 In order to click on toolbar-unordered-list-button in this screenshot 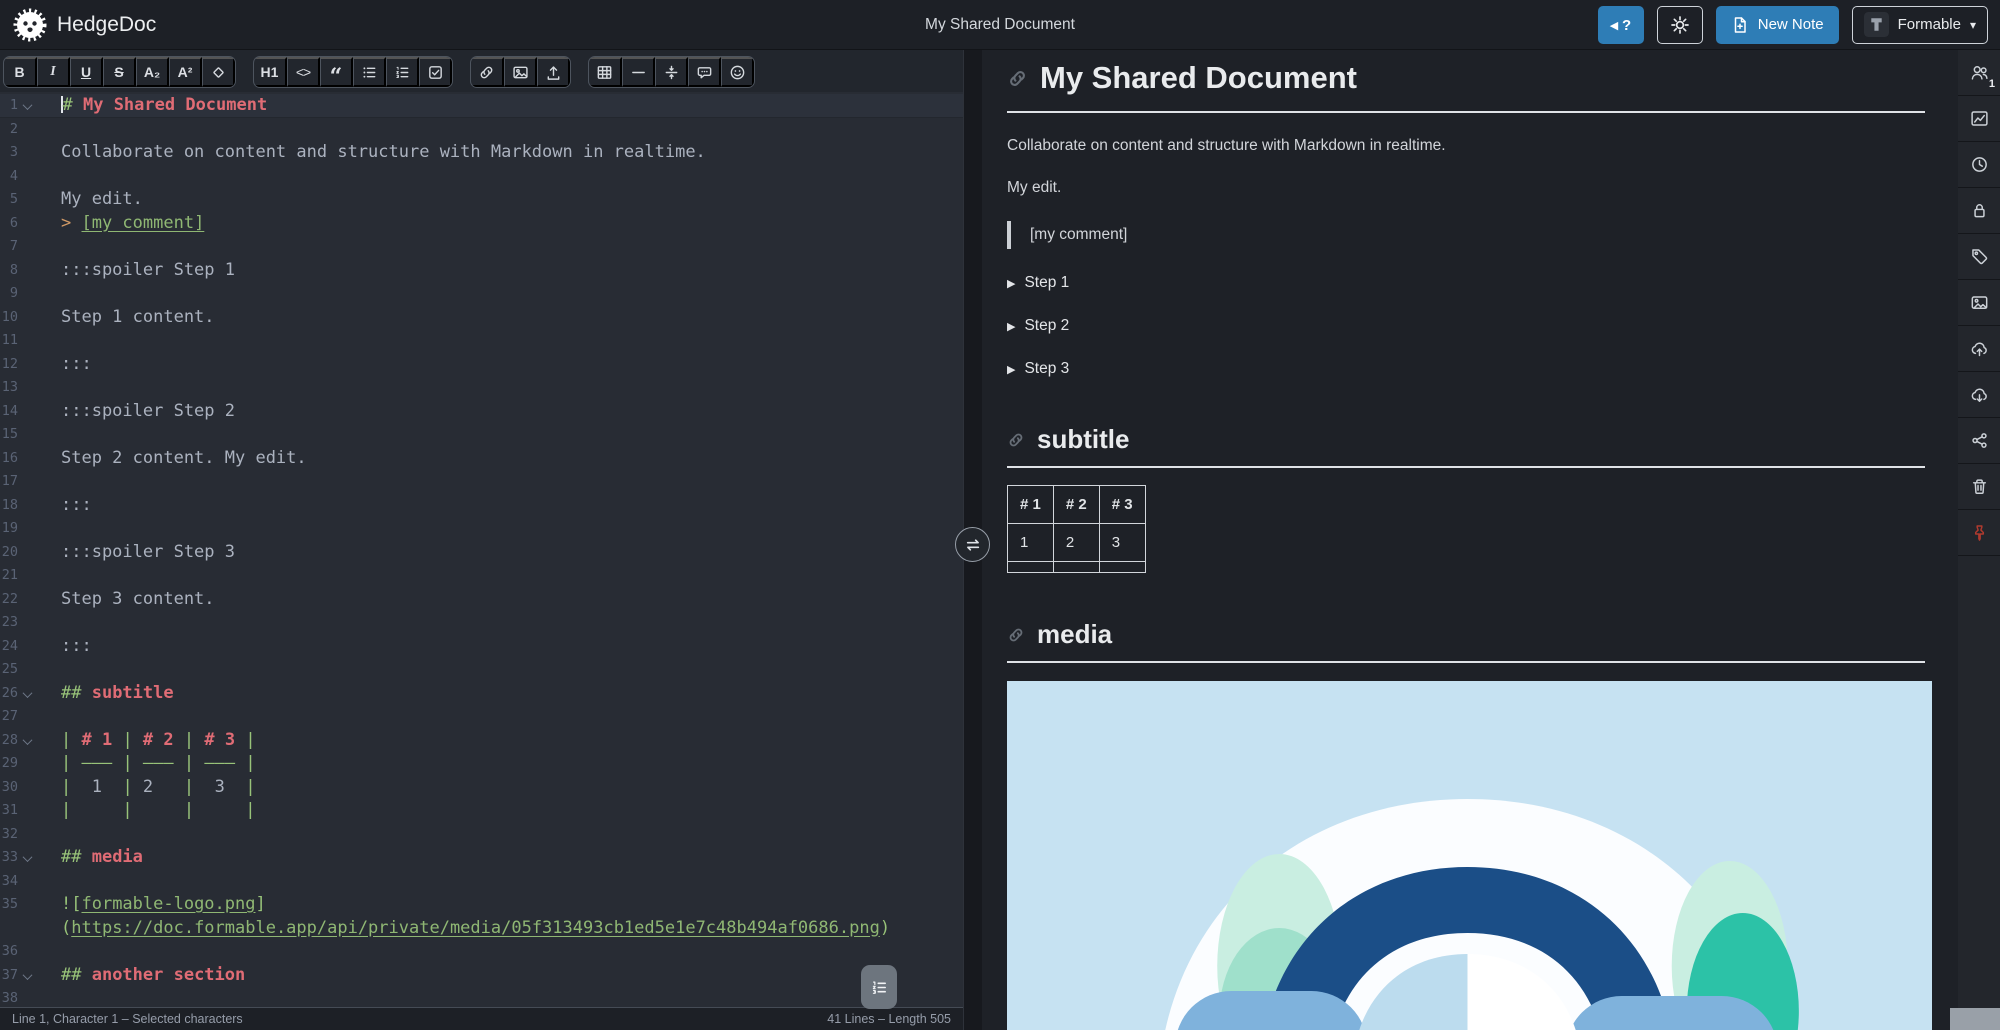, I will do `click(369, 72)`.